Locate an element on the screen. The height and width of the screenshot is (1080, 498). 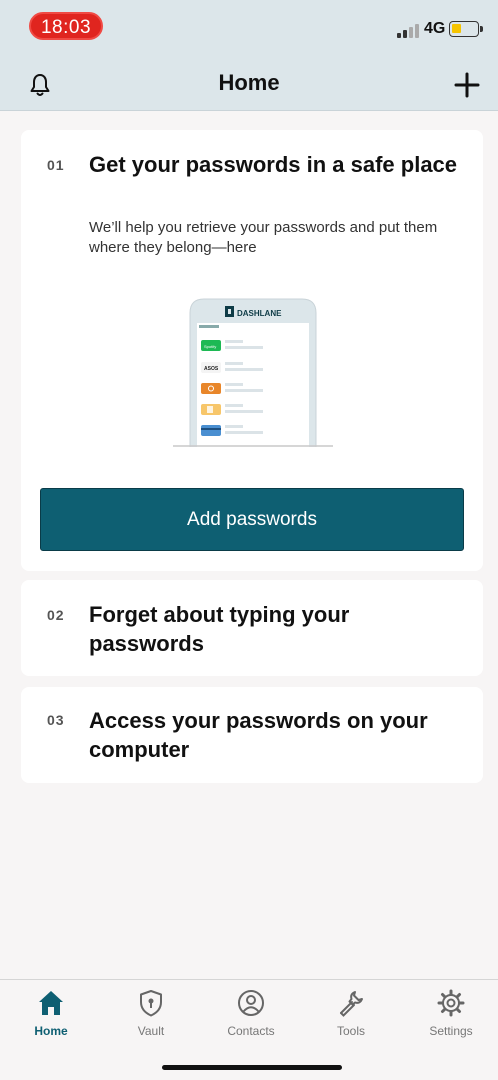
illustration-item-asos: ASOS is located at coordinates (211, 369).